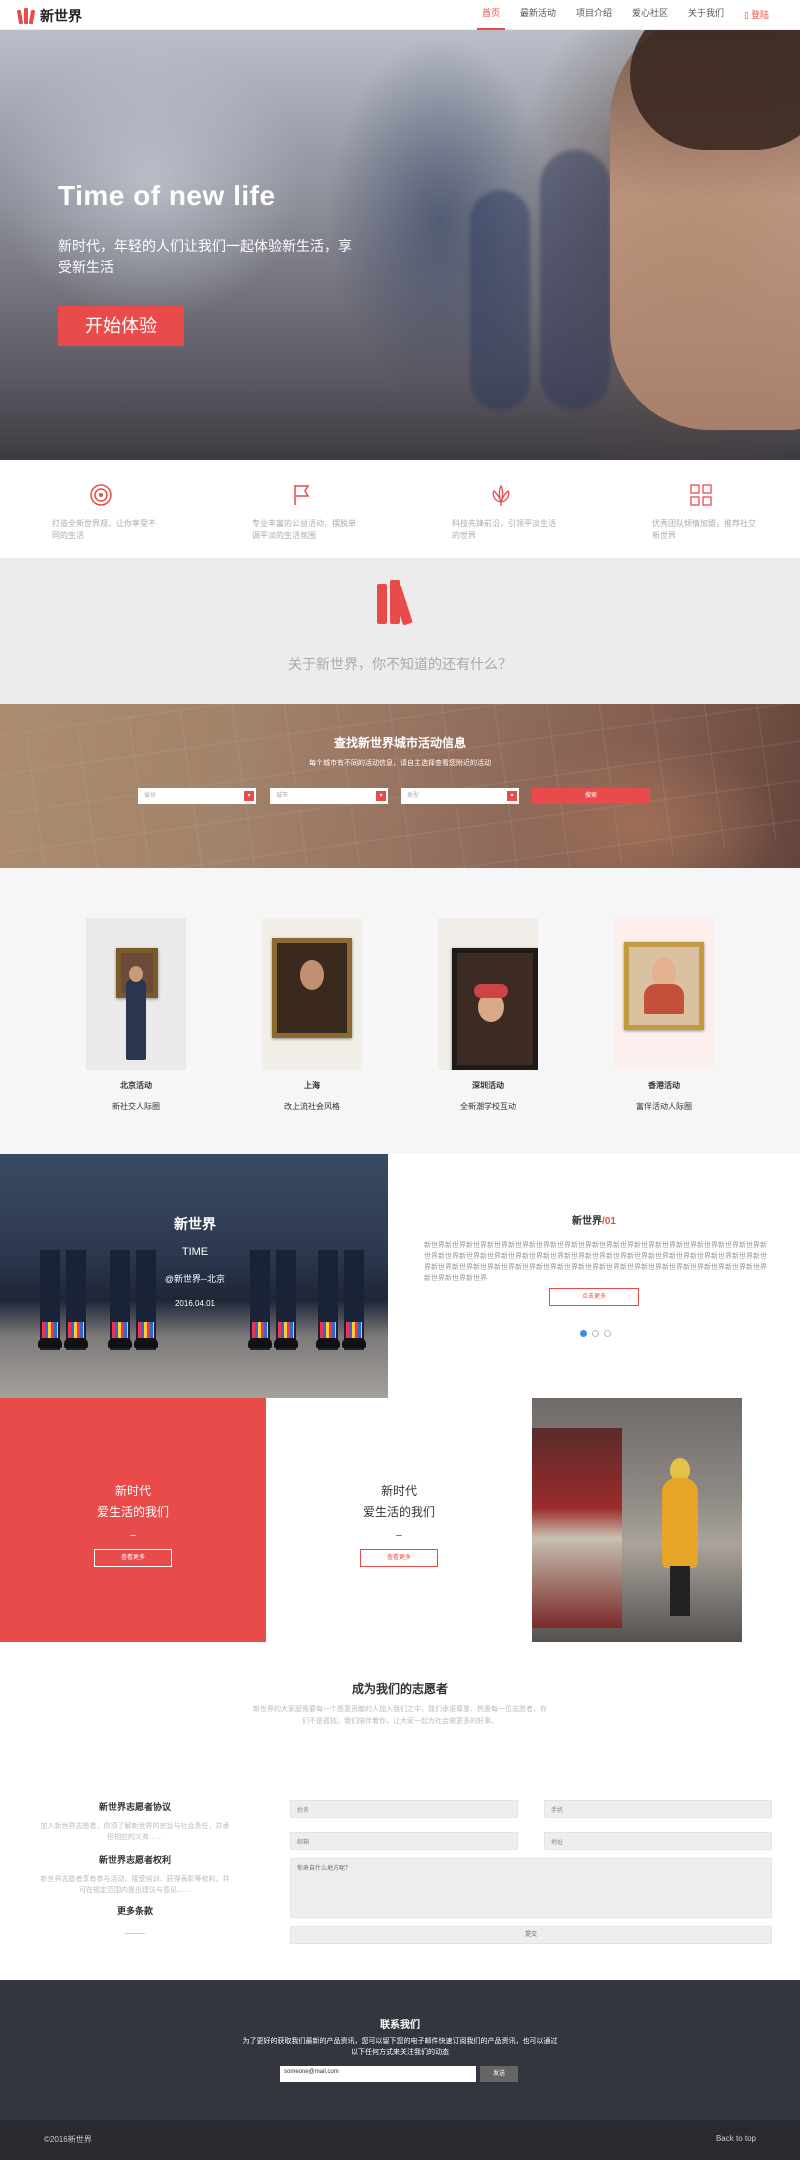 This screenshot has height=2160, width=800. I want to click on agreement-heading: 新世界志愿者协议, so click(135, 1806).